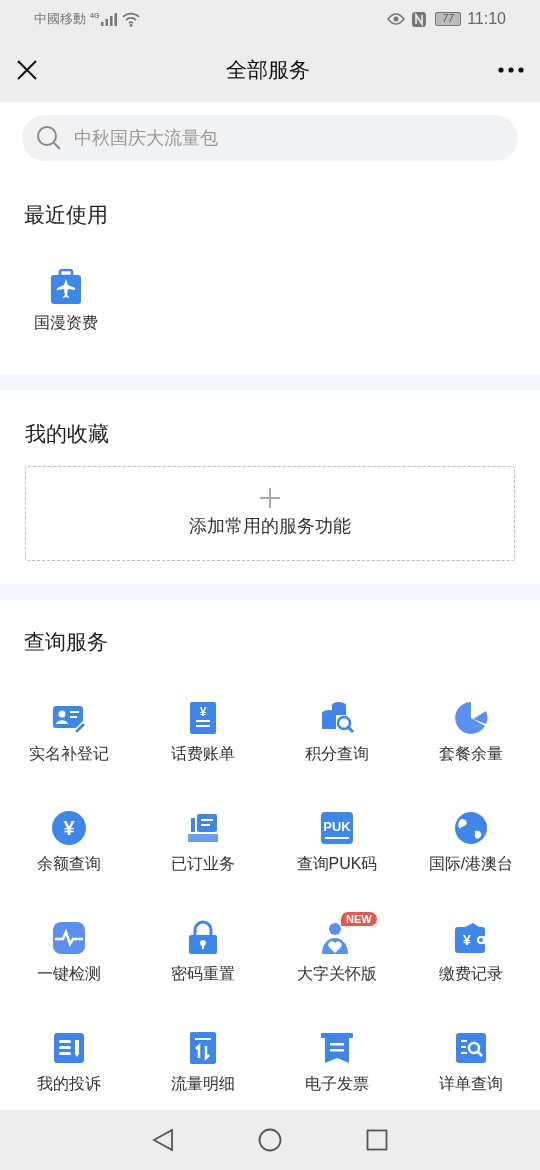  I want to click on service-label: 实名补登记, so click(69, 753).